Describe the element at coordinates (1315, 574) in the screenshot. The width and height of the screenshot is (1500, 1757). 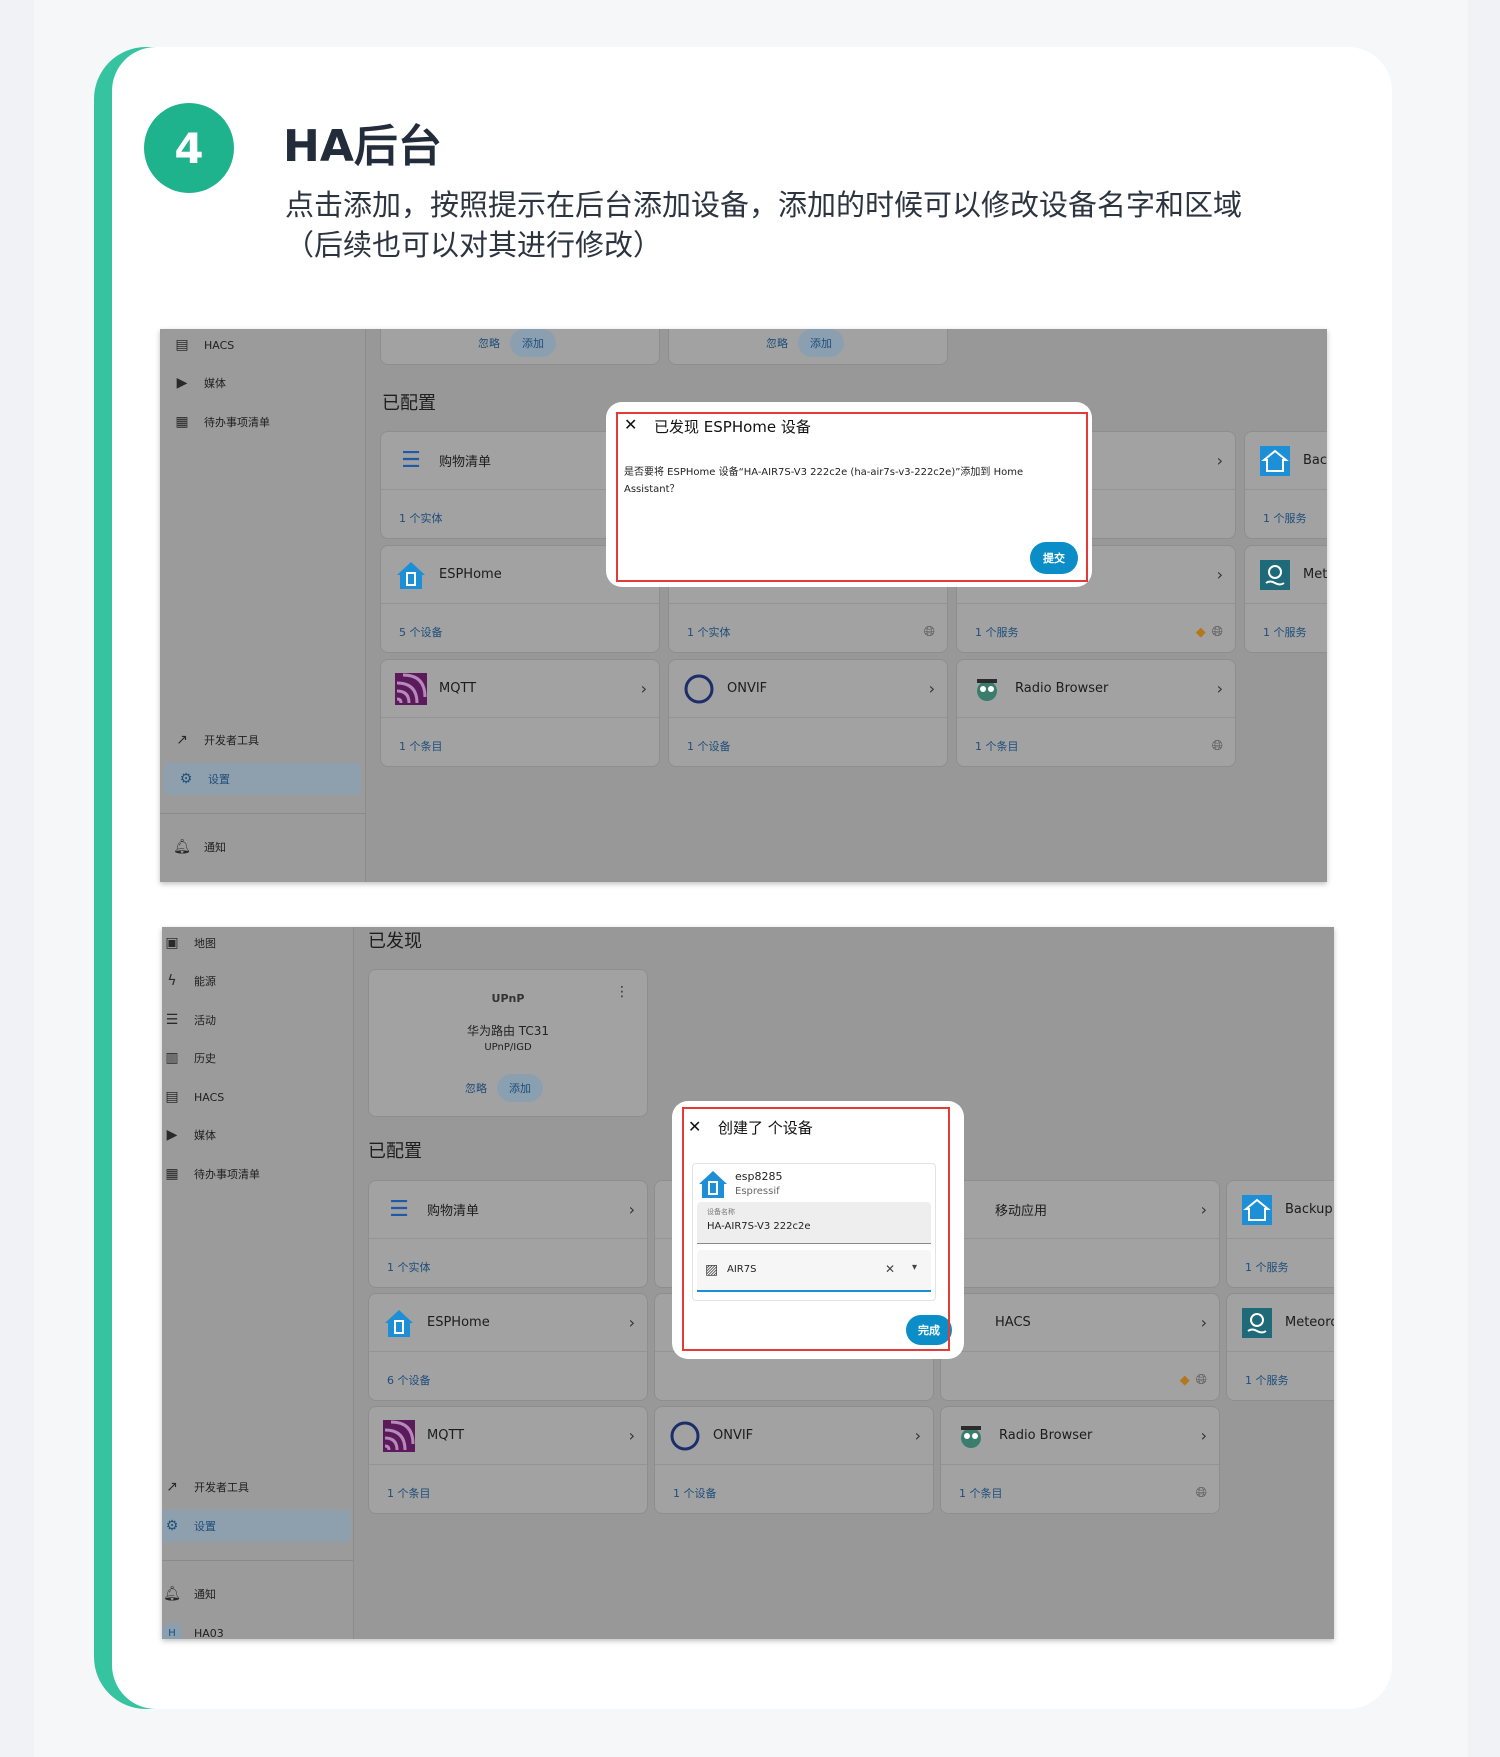
I see `integration-name: Met` at that location.